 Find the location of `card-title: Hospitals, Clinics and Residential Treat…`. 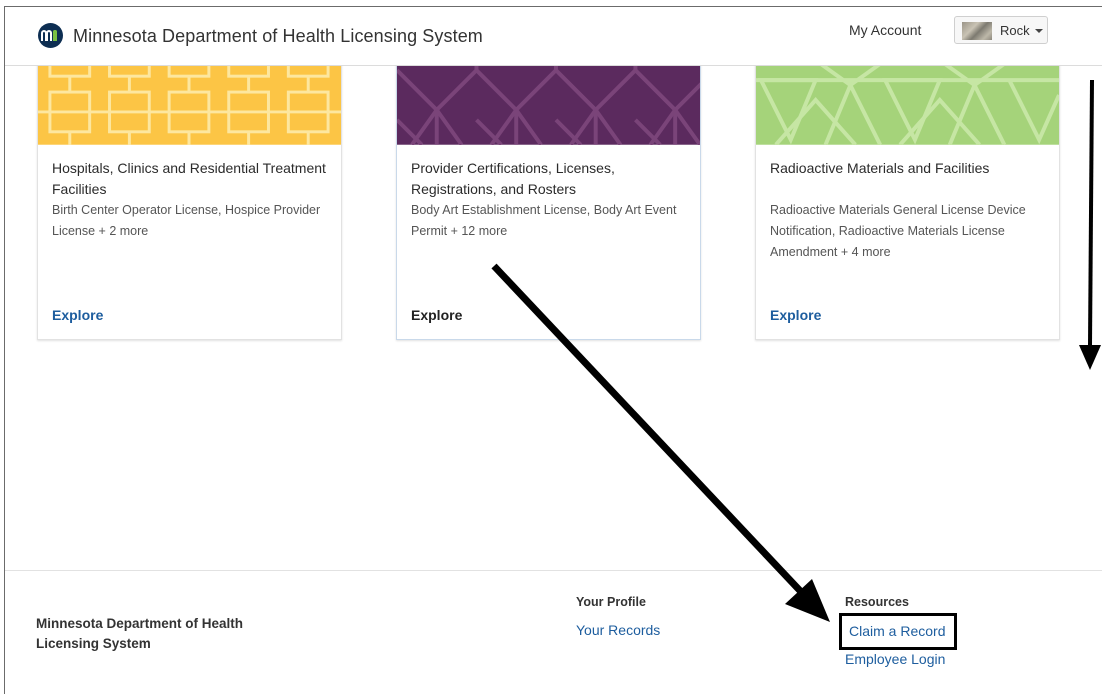

card-title: Hospitals, Clinics and Residential Treat… is located at coordinates (189, 178).